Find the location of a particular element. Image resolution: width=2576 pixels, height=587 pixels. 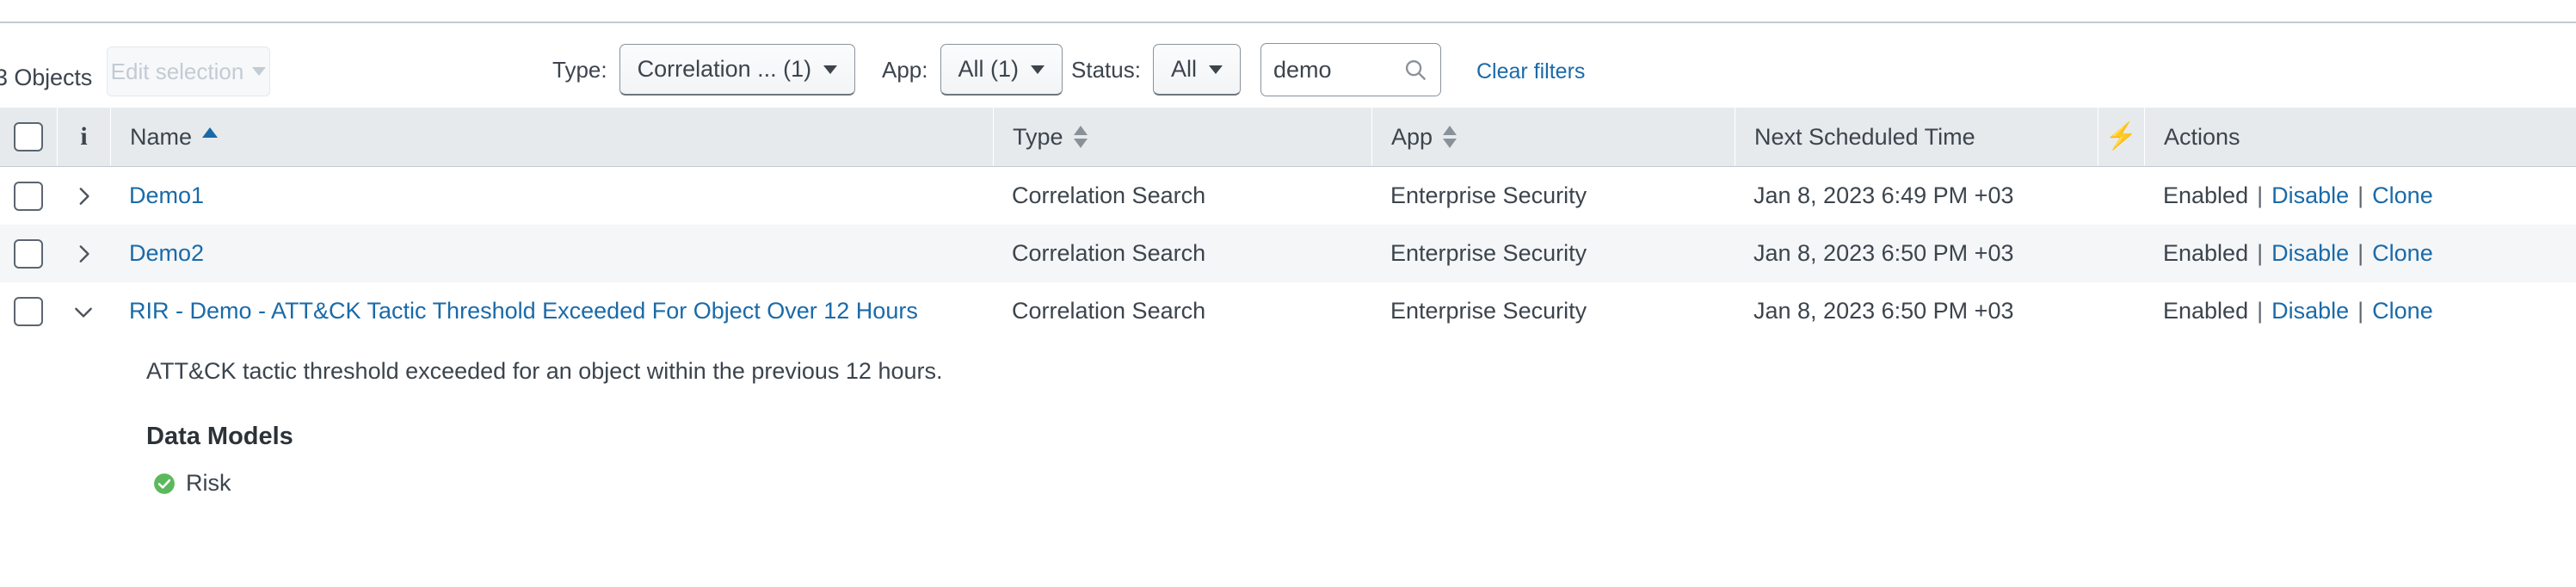

header-next-scheduled-time-cell: Next Scheduled Time is located at coordinates (1916, 137).